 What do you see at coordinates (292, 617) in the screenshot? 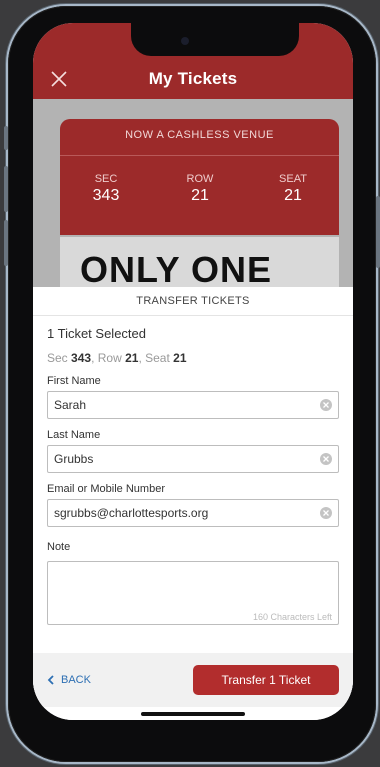
I see `note-counter: 160 Characters Left` at bounding box center [292, 617].